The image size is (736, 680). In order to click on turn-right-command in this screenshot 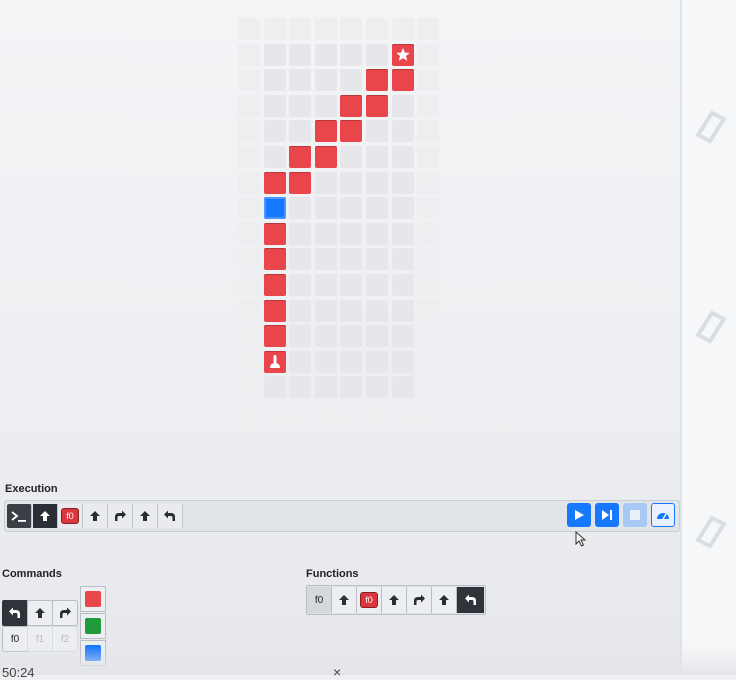, I will do `click(65, 613)`.